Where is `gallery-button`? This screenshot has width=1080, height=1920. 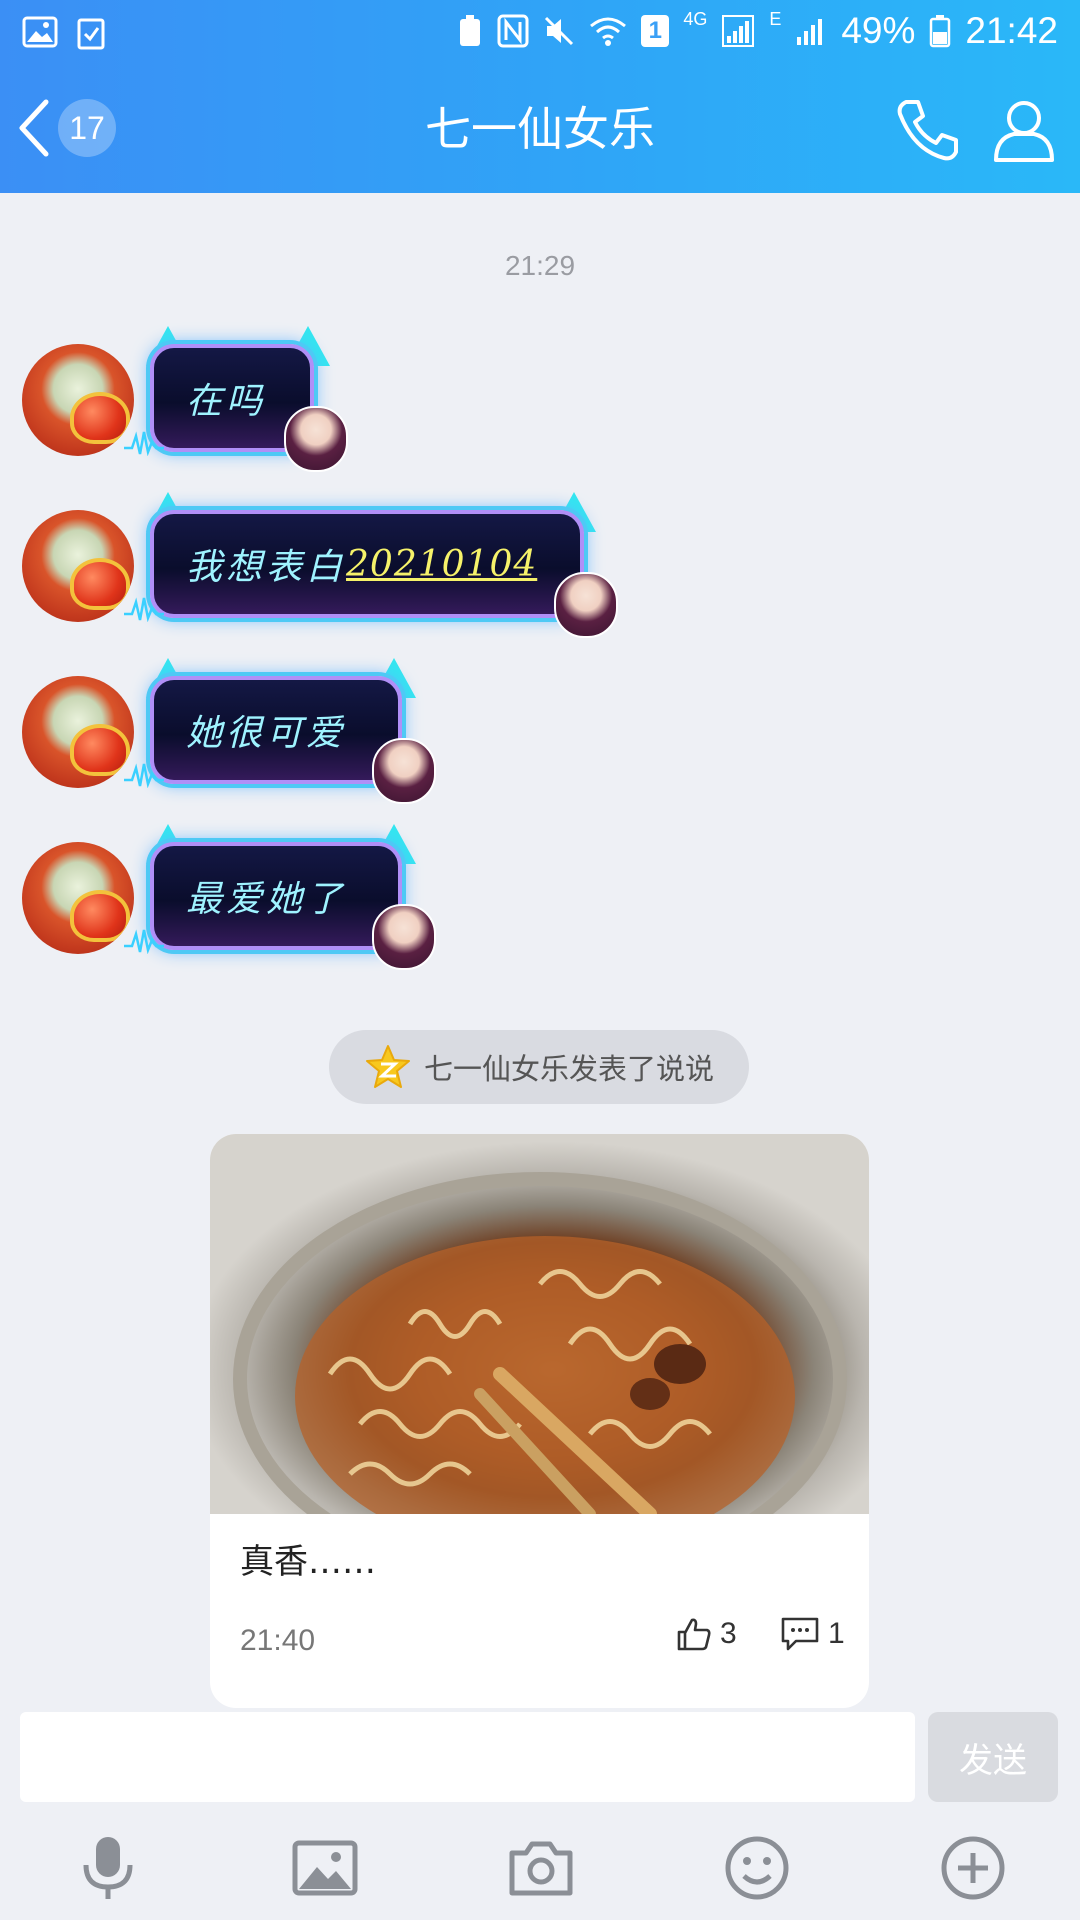 gallery-button is located at coordinates (325, 1868).